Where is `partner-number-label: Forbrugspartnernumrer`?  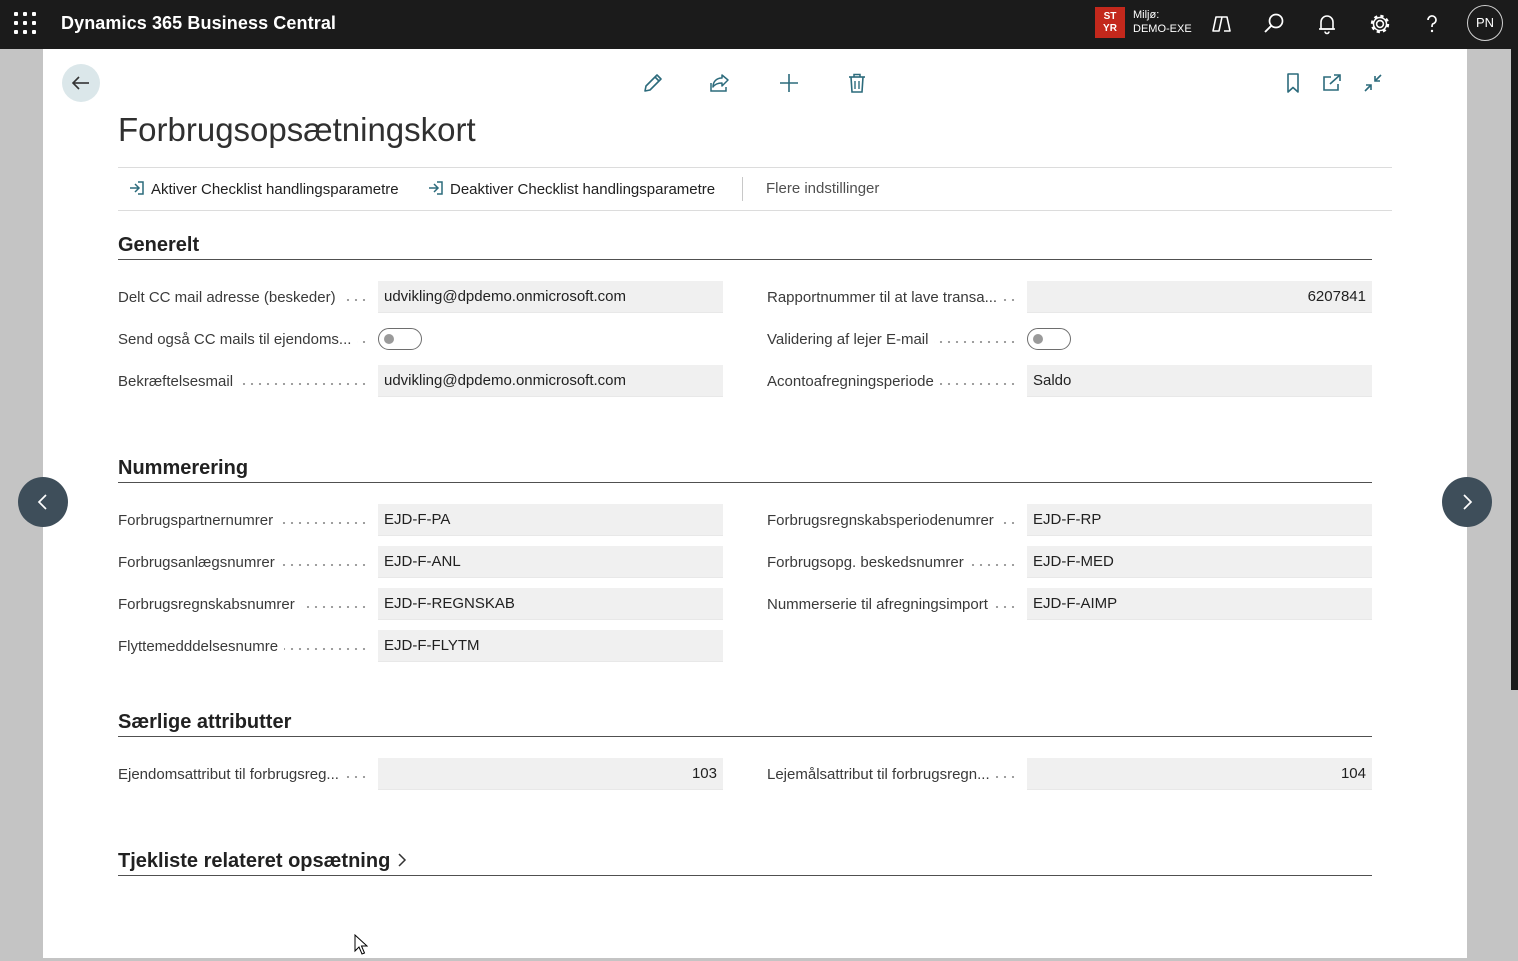 partner-number-label: Forbrugspartnernumrer is located at coordinates (243, 520).